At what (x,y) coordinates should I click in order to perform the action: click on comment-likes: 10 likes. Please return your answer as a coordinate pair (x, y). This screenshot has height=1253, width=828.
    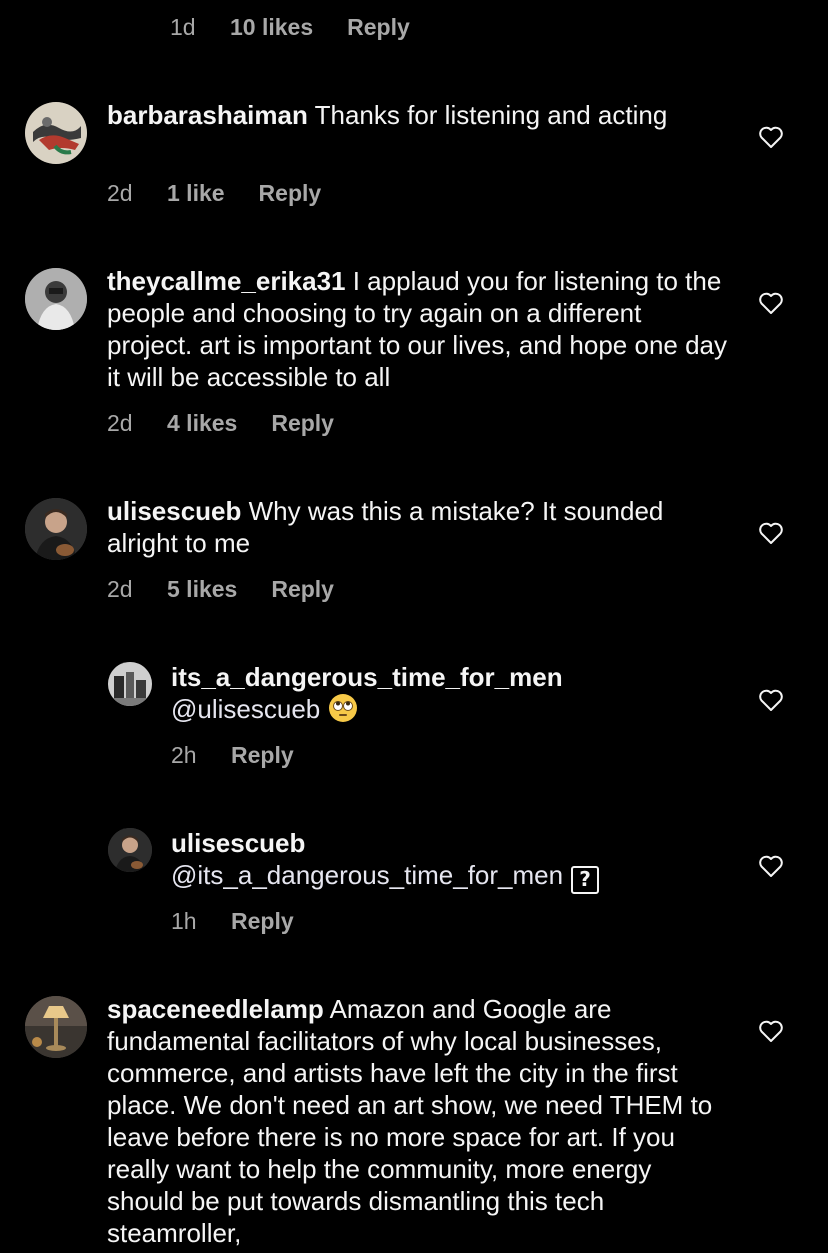
    Looking at the image, I should click on (271, 27).